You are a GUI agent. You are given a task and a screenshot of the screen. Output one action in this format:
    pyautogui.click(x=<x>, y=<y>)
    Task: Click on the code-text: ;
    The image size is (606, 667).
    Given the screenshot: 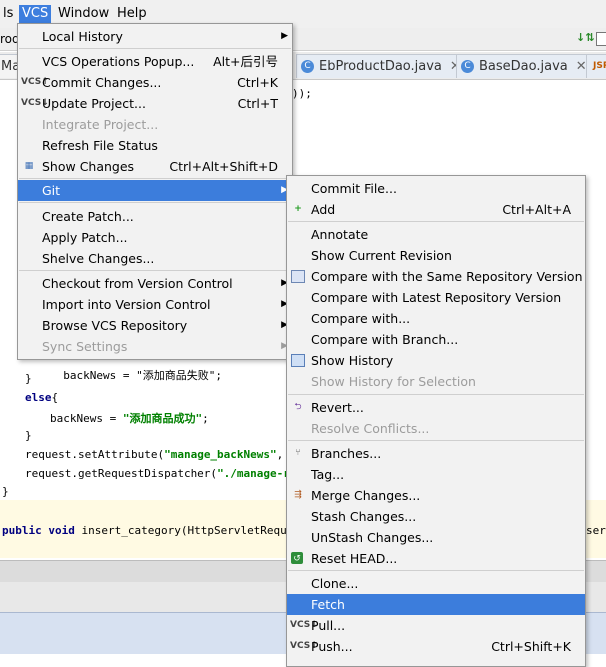 What is the action you would take?
    pyautogui.click(x=205, y=418)
    